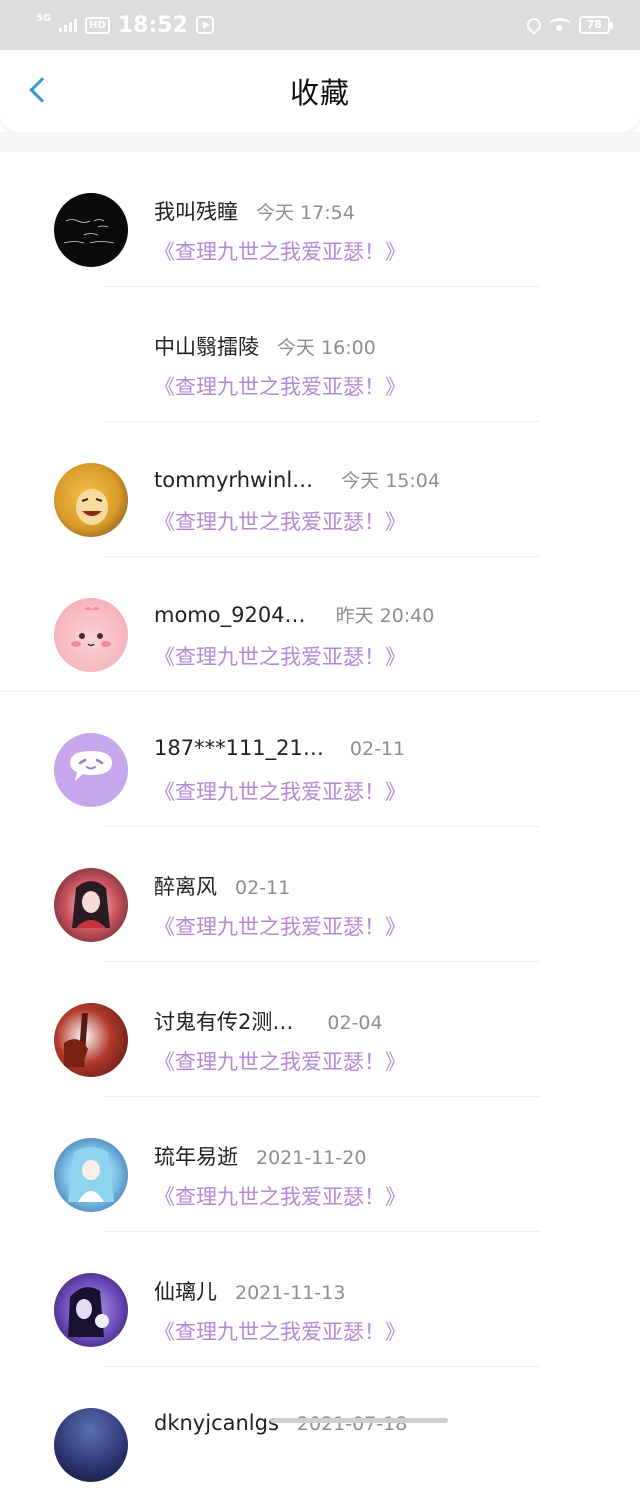  I want to click on timestamp: 2021-11-13, so click(290, 1293).